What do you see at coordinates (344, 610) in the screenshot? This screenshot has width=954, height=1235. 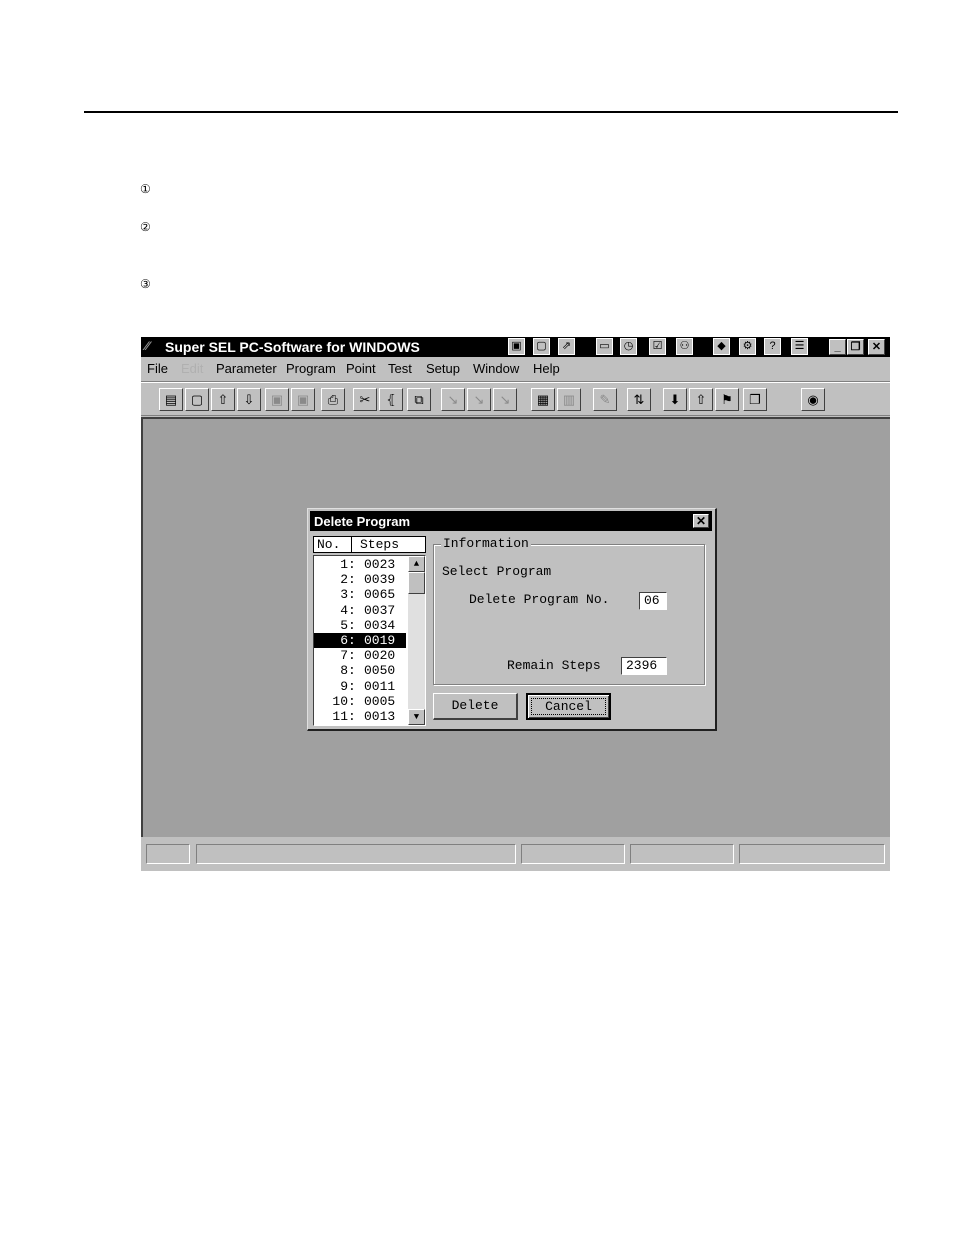 I see `program-no: 4` at bounding box center [344, 610].